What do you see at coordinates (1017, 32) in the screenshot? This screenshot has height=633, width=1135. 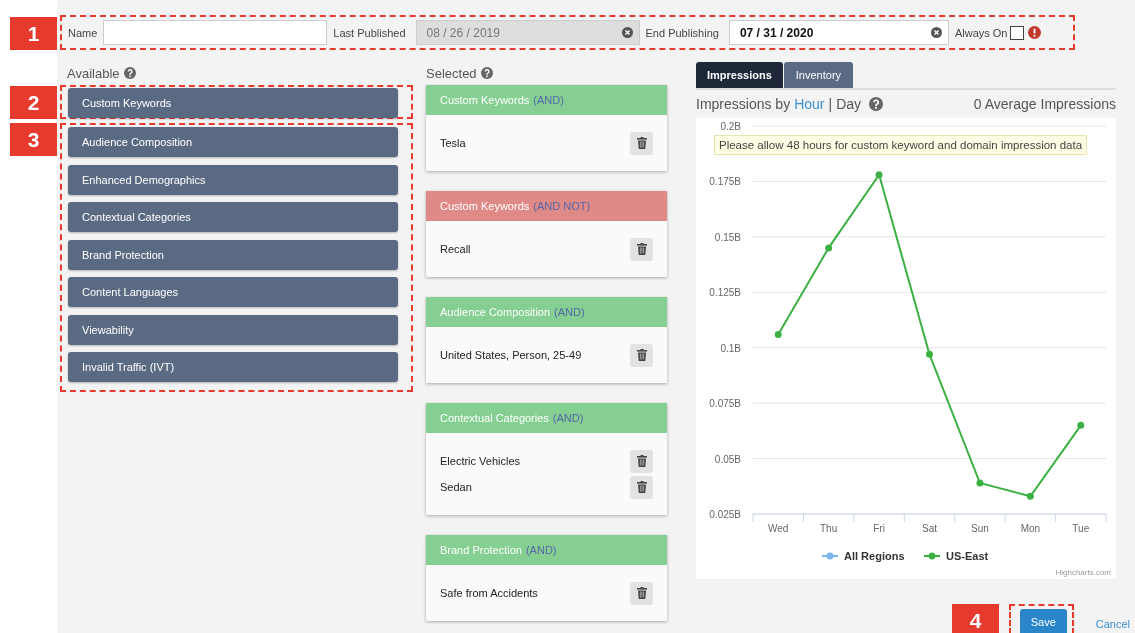 I see `checkbox` at bounding box center [1017, 32].